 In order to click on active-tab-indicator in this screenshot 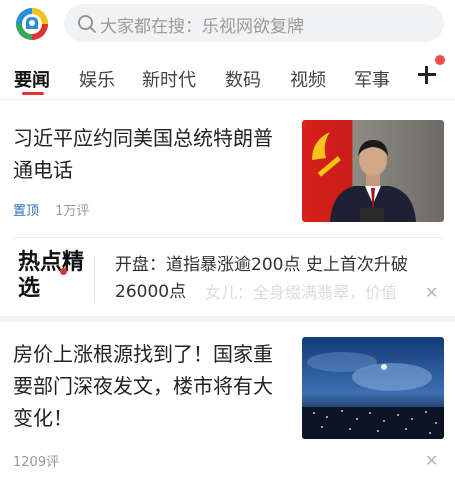, I will do `click(33, 93)`.